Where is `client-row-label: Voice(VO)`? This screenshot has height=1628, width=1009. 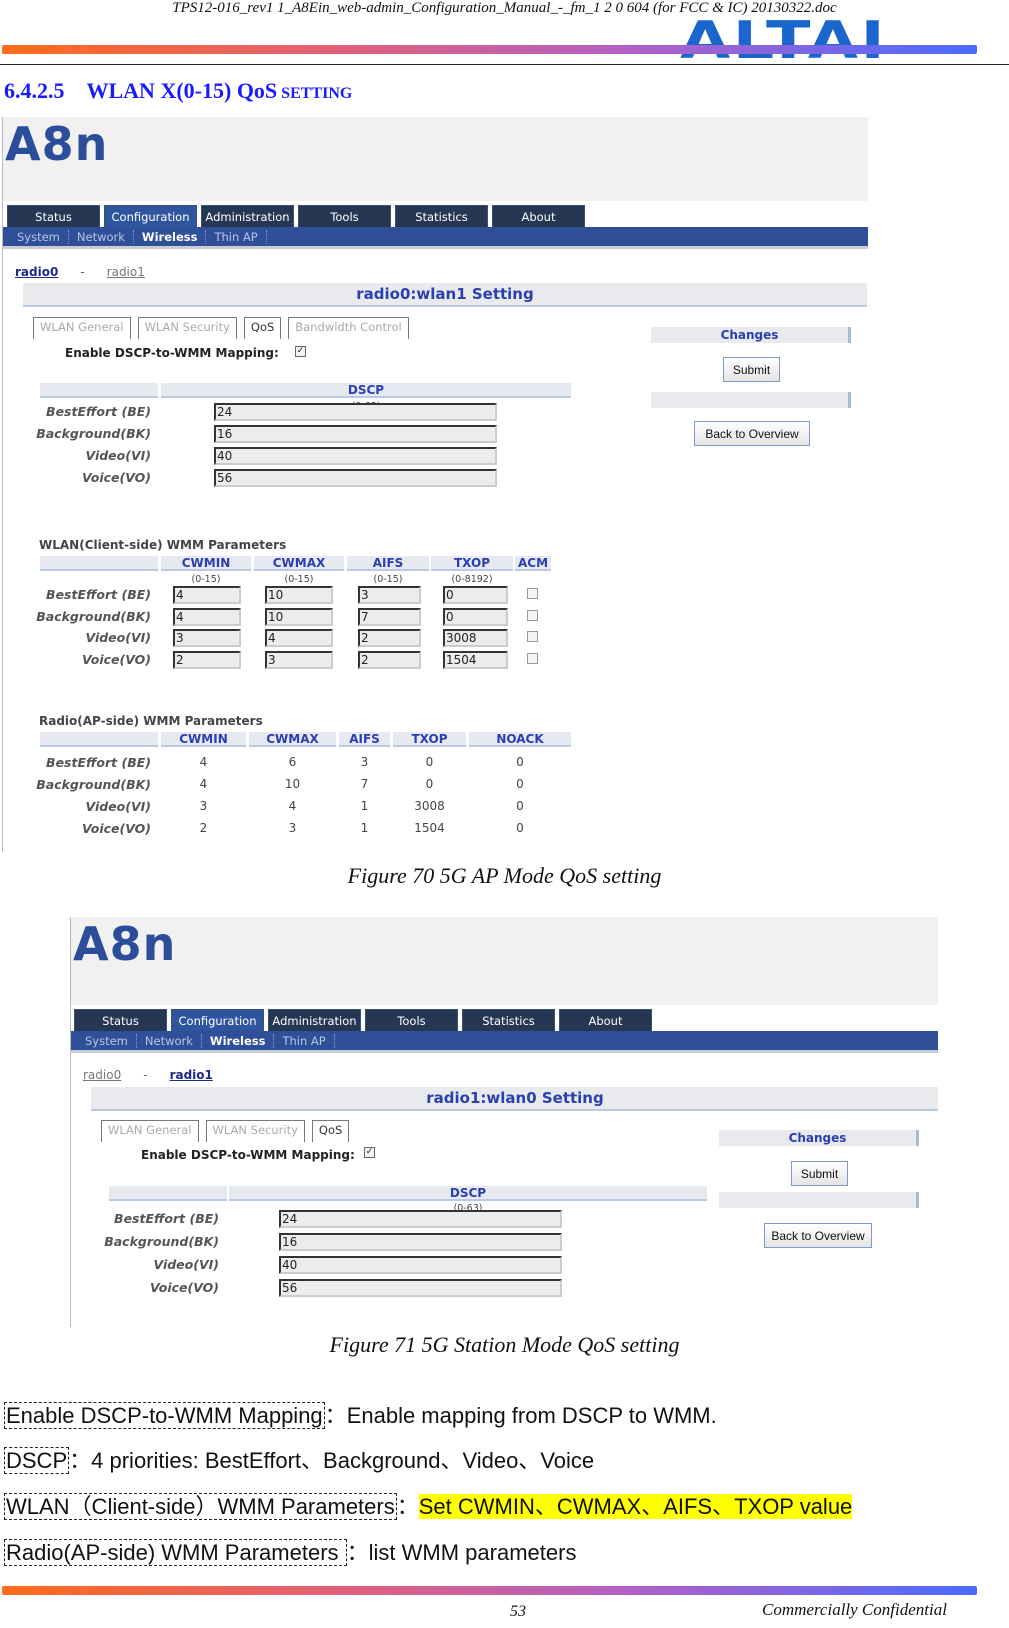
client-row-label: Voice(VO) is located at coordinates (116, 659).